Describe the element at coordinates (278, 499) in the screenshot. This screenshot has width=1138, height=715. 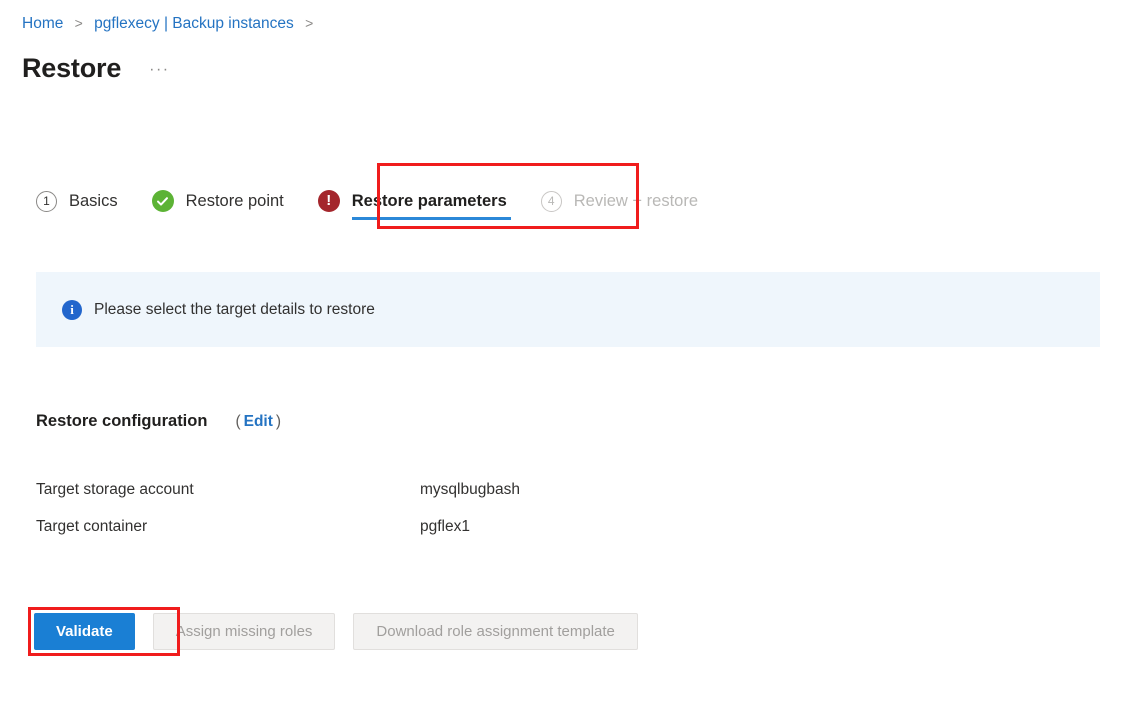
I see `table-row: Target storage account mysqlbugbash` at that location.